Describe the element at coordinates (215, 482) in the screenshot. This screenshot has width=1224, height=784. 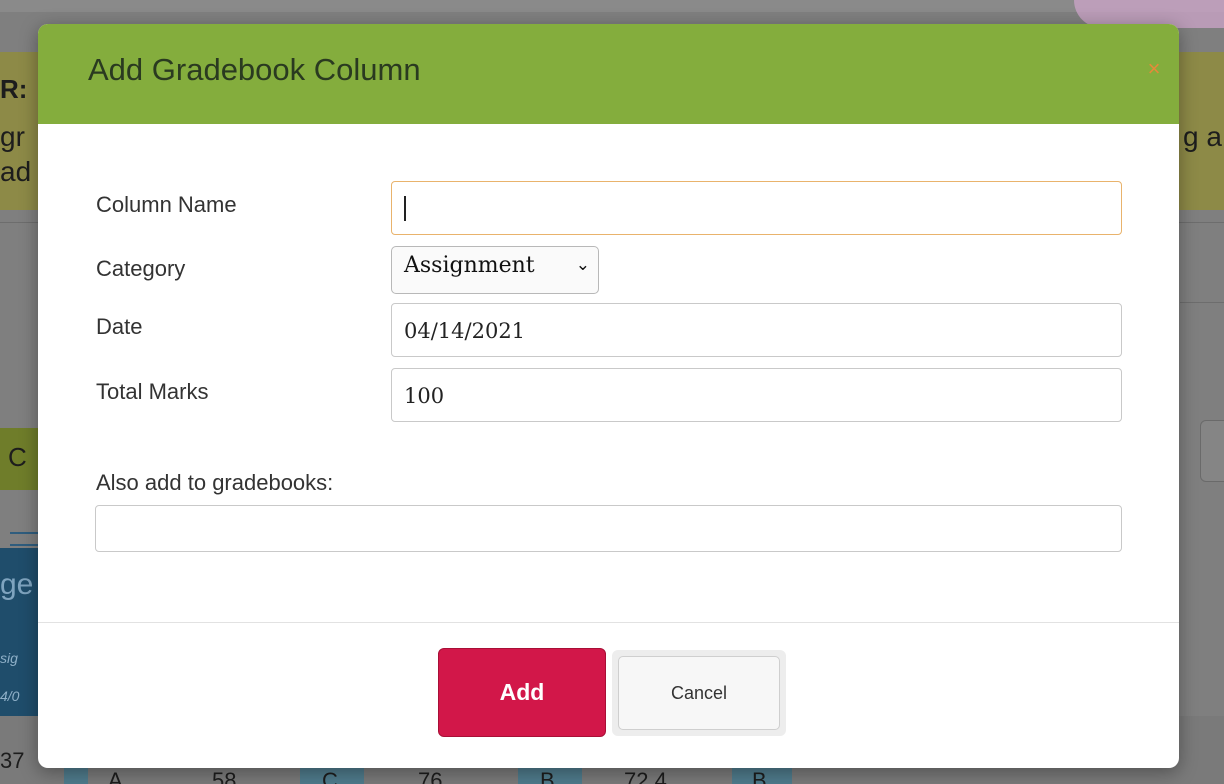
I see `also-add-label: Also add to gradebooks:` at that location.